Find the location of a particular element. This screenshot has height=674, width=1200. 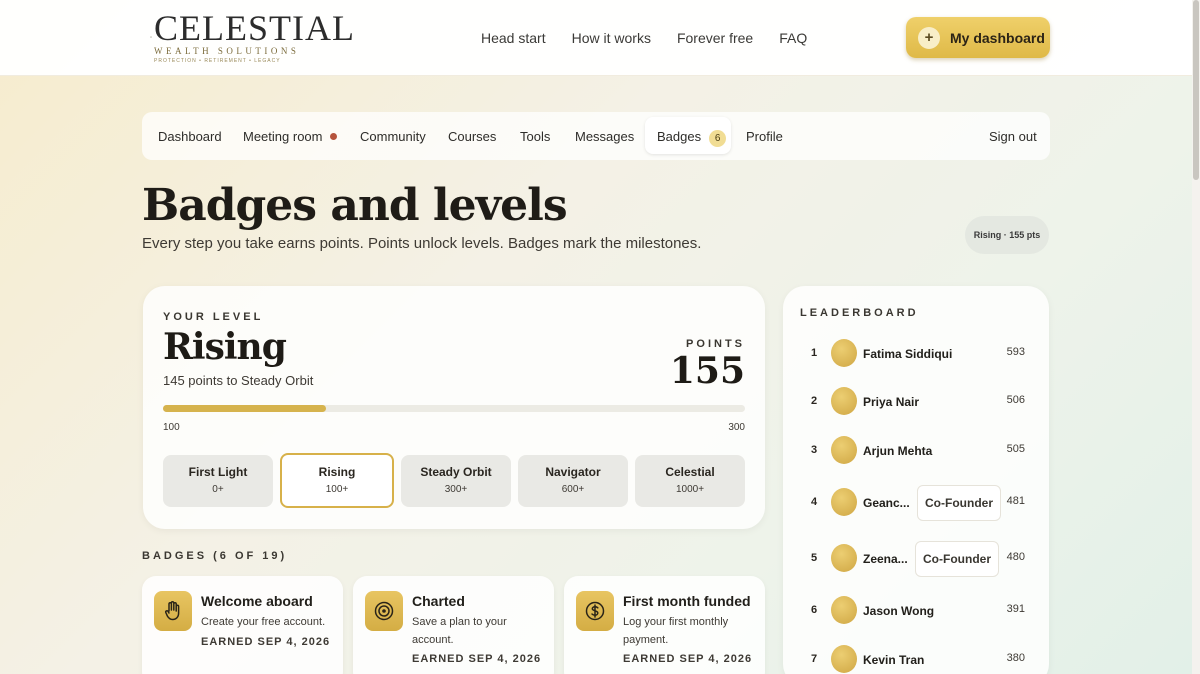

leaderboard-row: 5 Zeena... Co-Founder 480 is located at coordinates (916, 559).